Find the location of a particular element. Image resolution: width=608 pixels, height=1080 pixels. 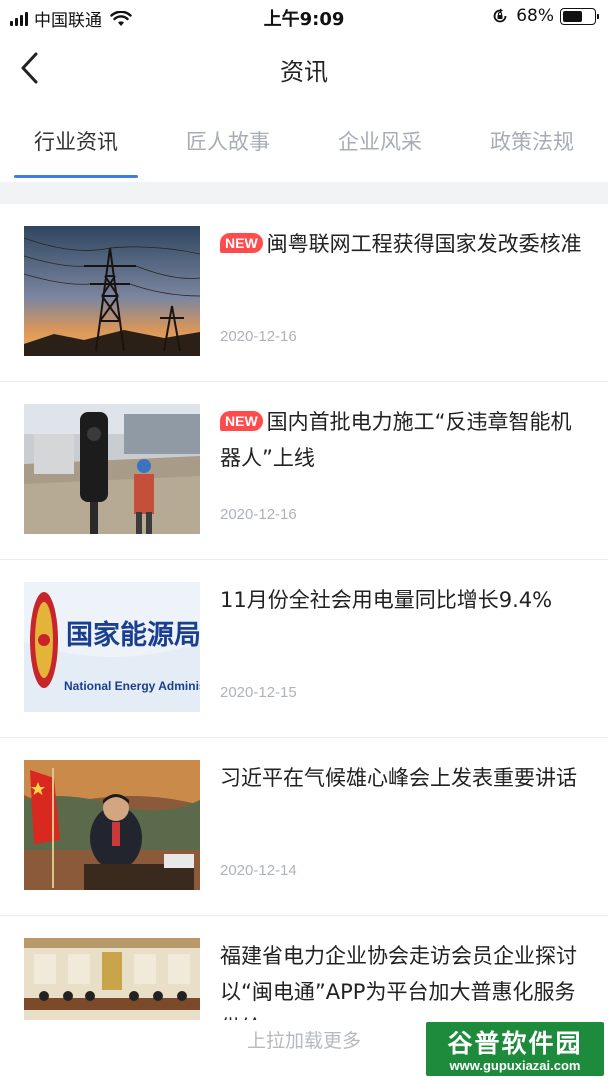

rotation-lock-icon is located at coordinates (500, 15).